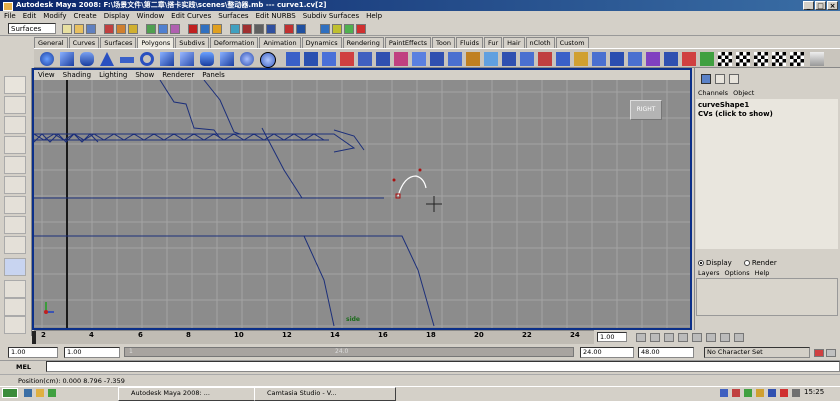  What do you see at coordinates (831, 353) in the screenshot?
I see `preferences-icon` at bounding box center [831, 353].